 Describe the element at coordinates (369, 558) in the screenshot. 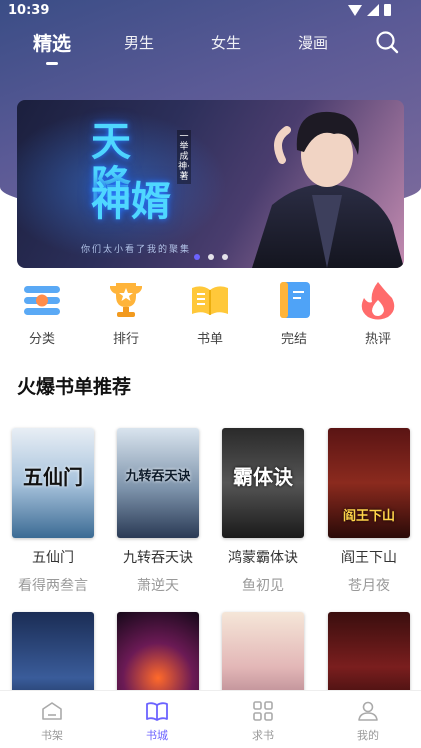

I see `book-title: 阎王下山` at that location.